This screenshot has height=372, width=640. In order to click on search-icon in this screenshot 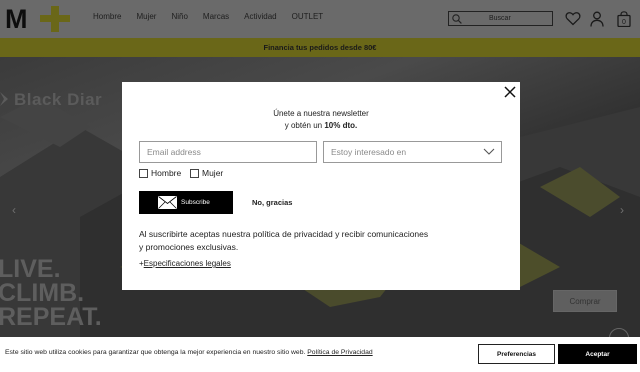, I will do `click(457, 18)`.